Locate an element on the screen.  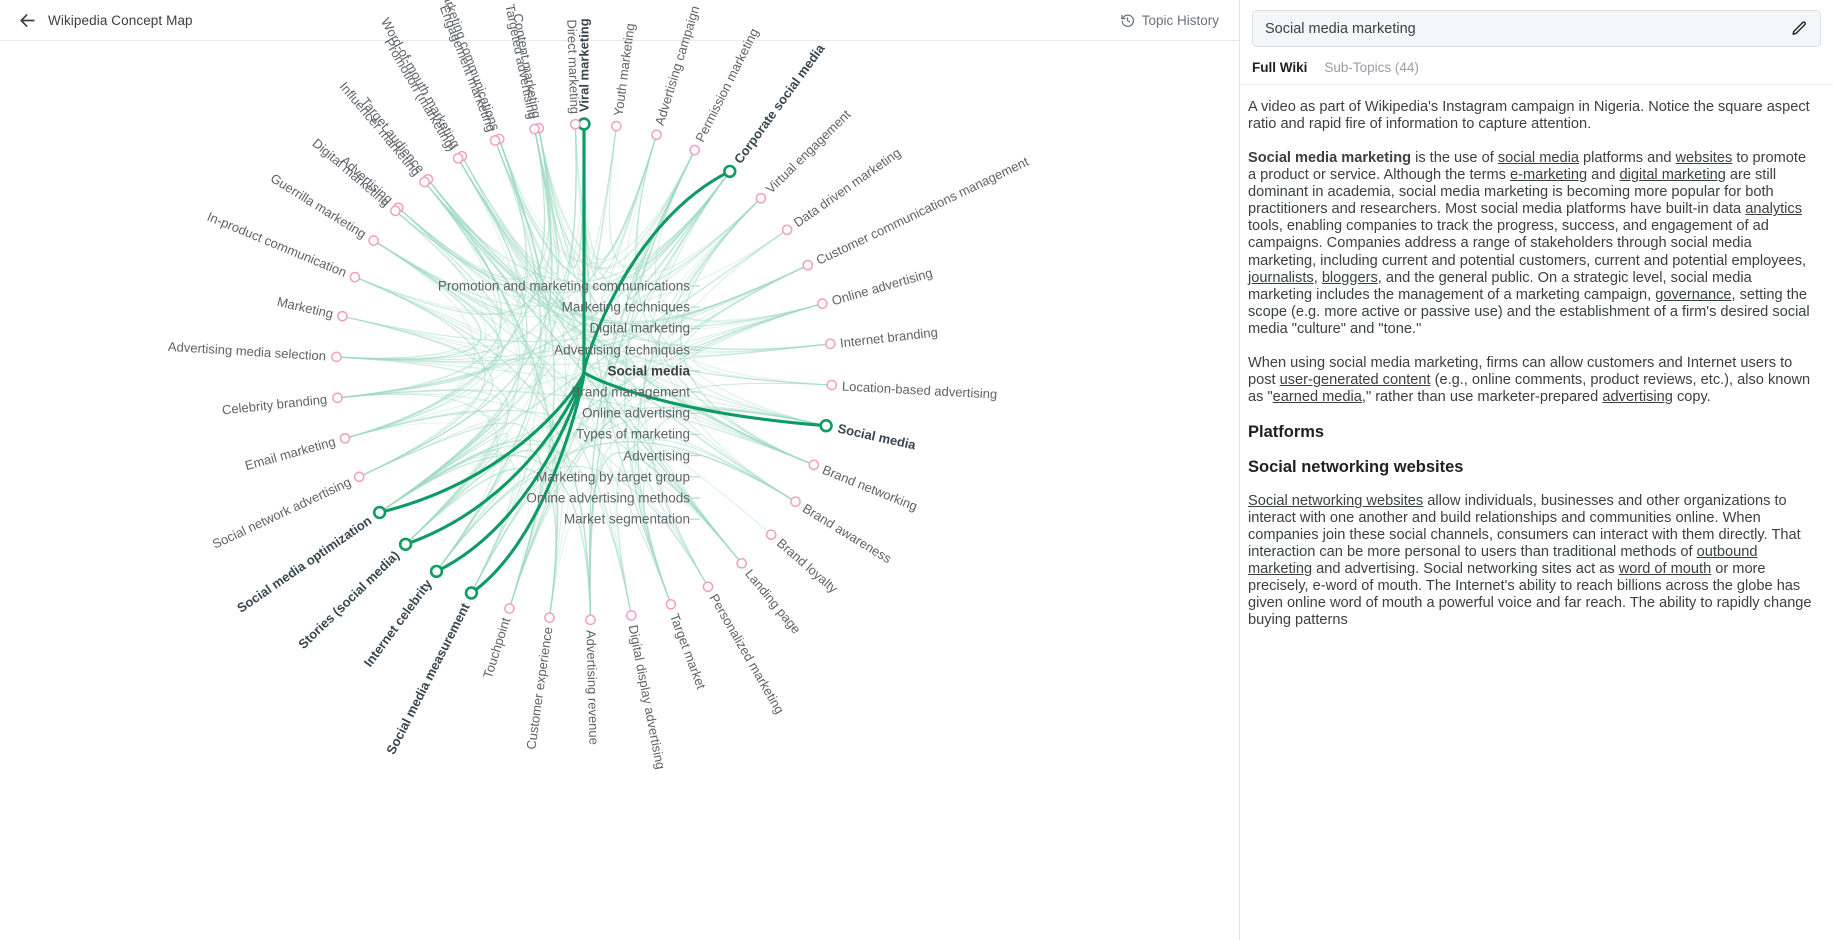
wiki-link-analytics: analytics is located at coordinates (1773, 209).